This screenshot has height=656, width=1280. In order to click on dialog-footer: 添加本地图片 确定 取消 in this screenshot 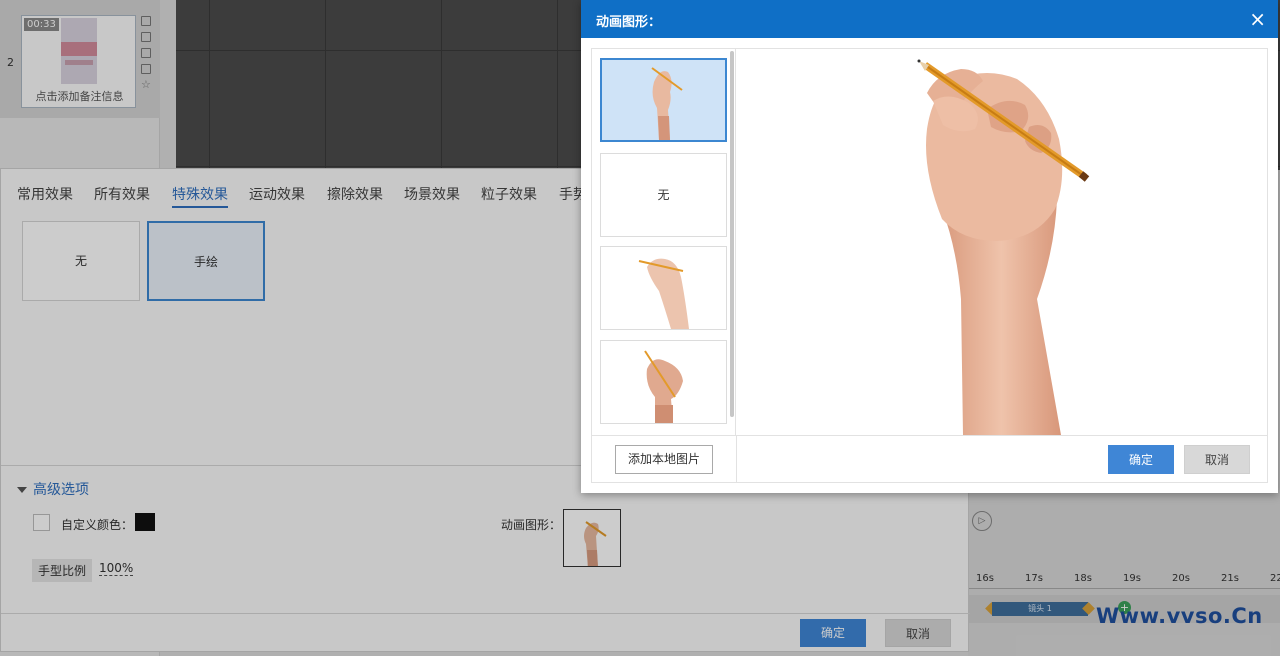, I will do `click(929, 459)`.